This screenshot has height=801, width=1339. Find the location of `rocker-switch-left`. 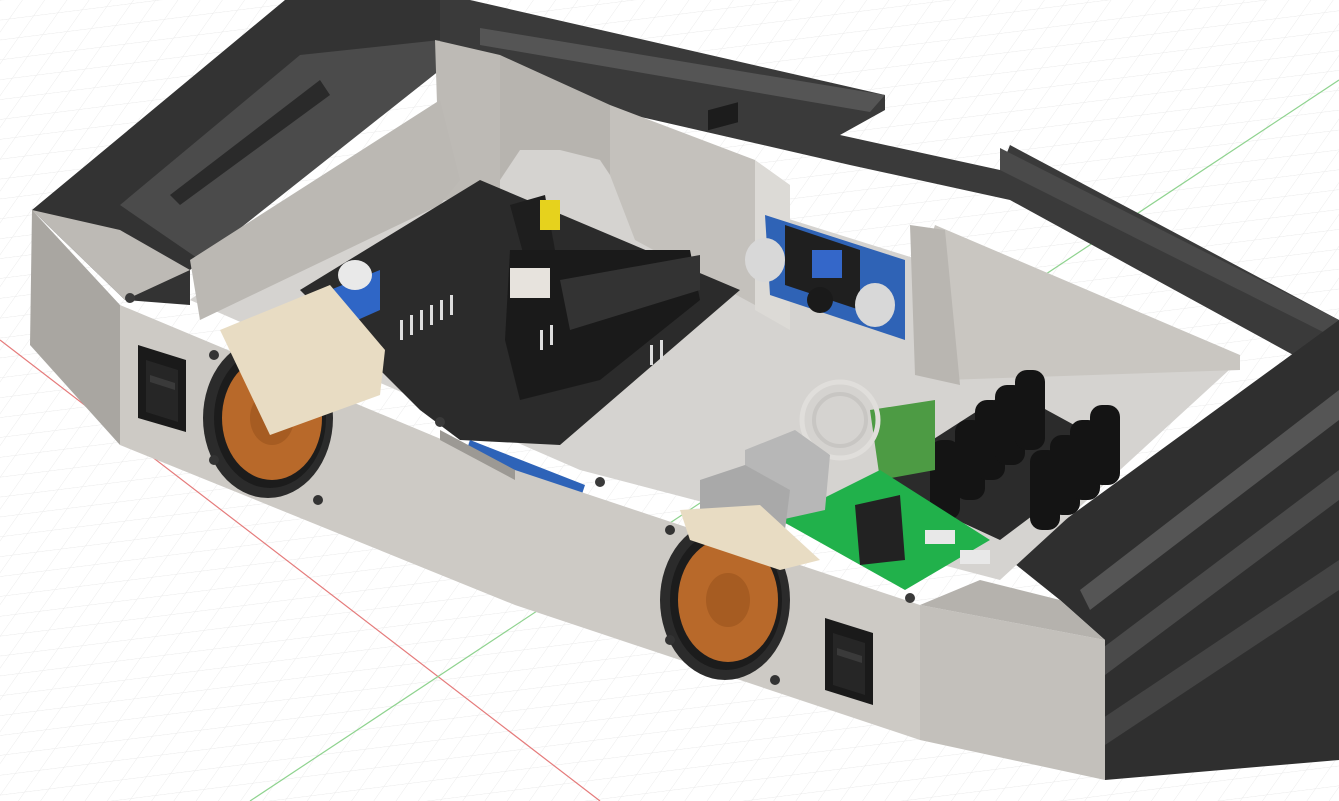

rocker-switch-left is located at coordinates (162, 388).